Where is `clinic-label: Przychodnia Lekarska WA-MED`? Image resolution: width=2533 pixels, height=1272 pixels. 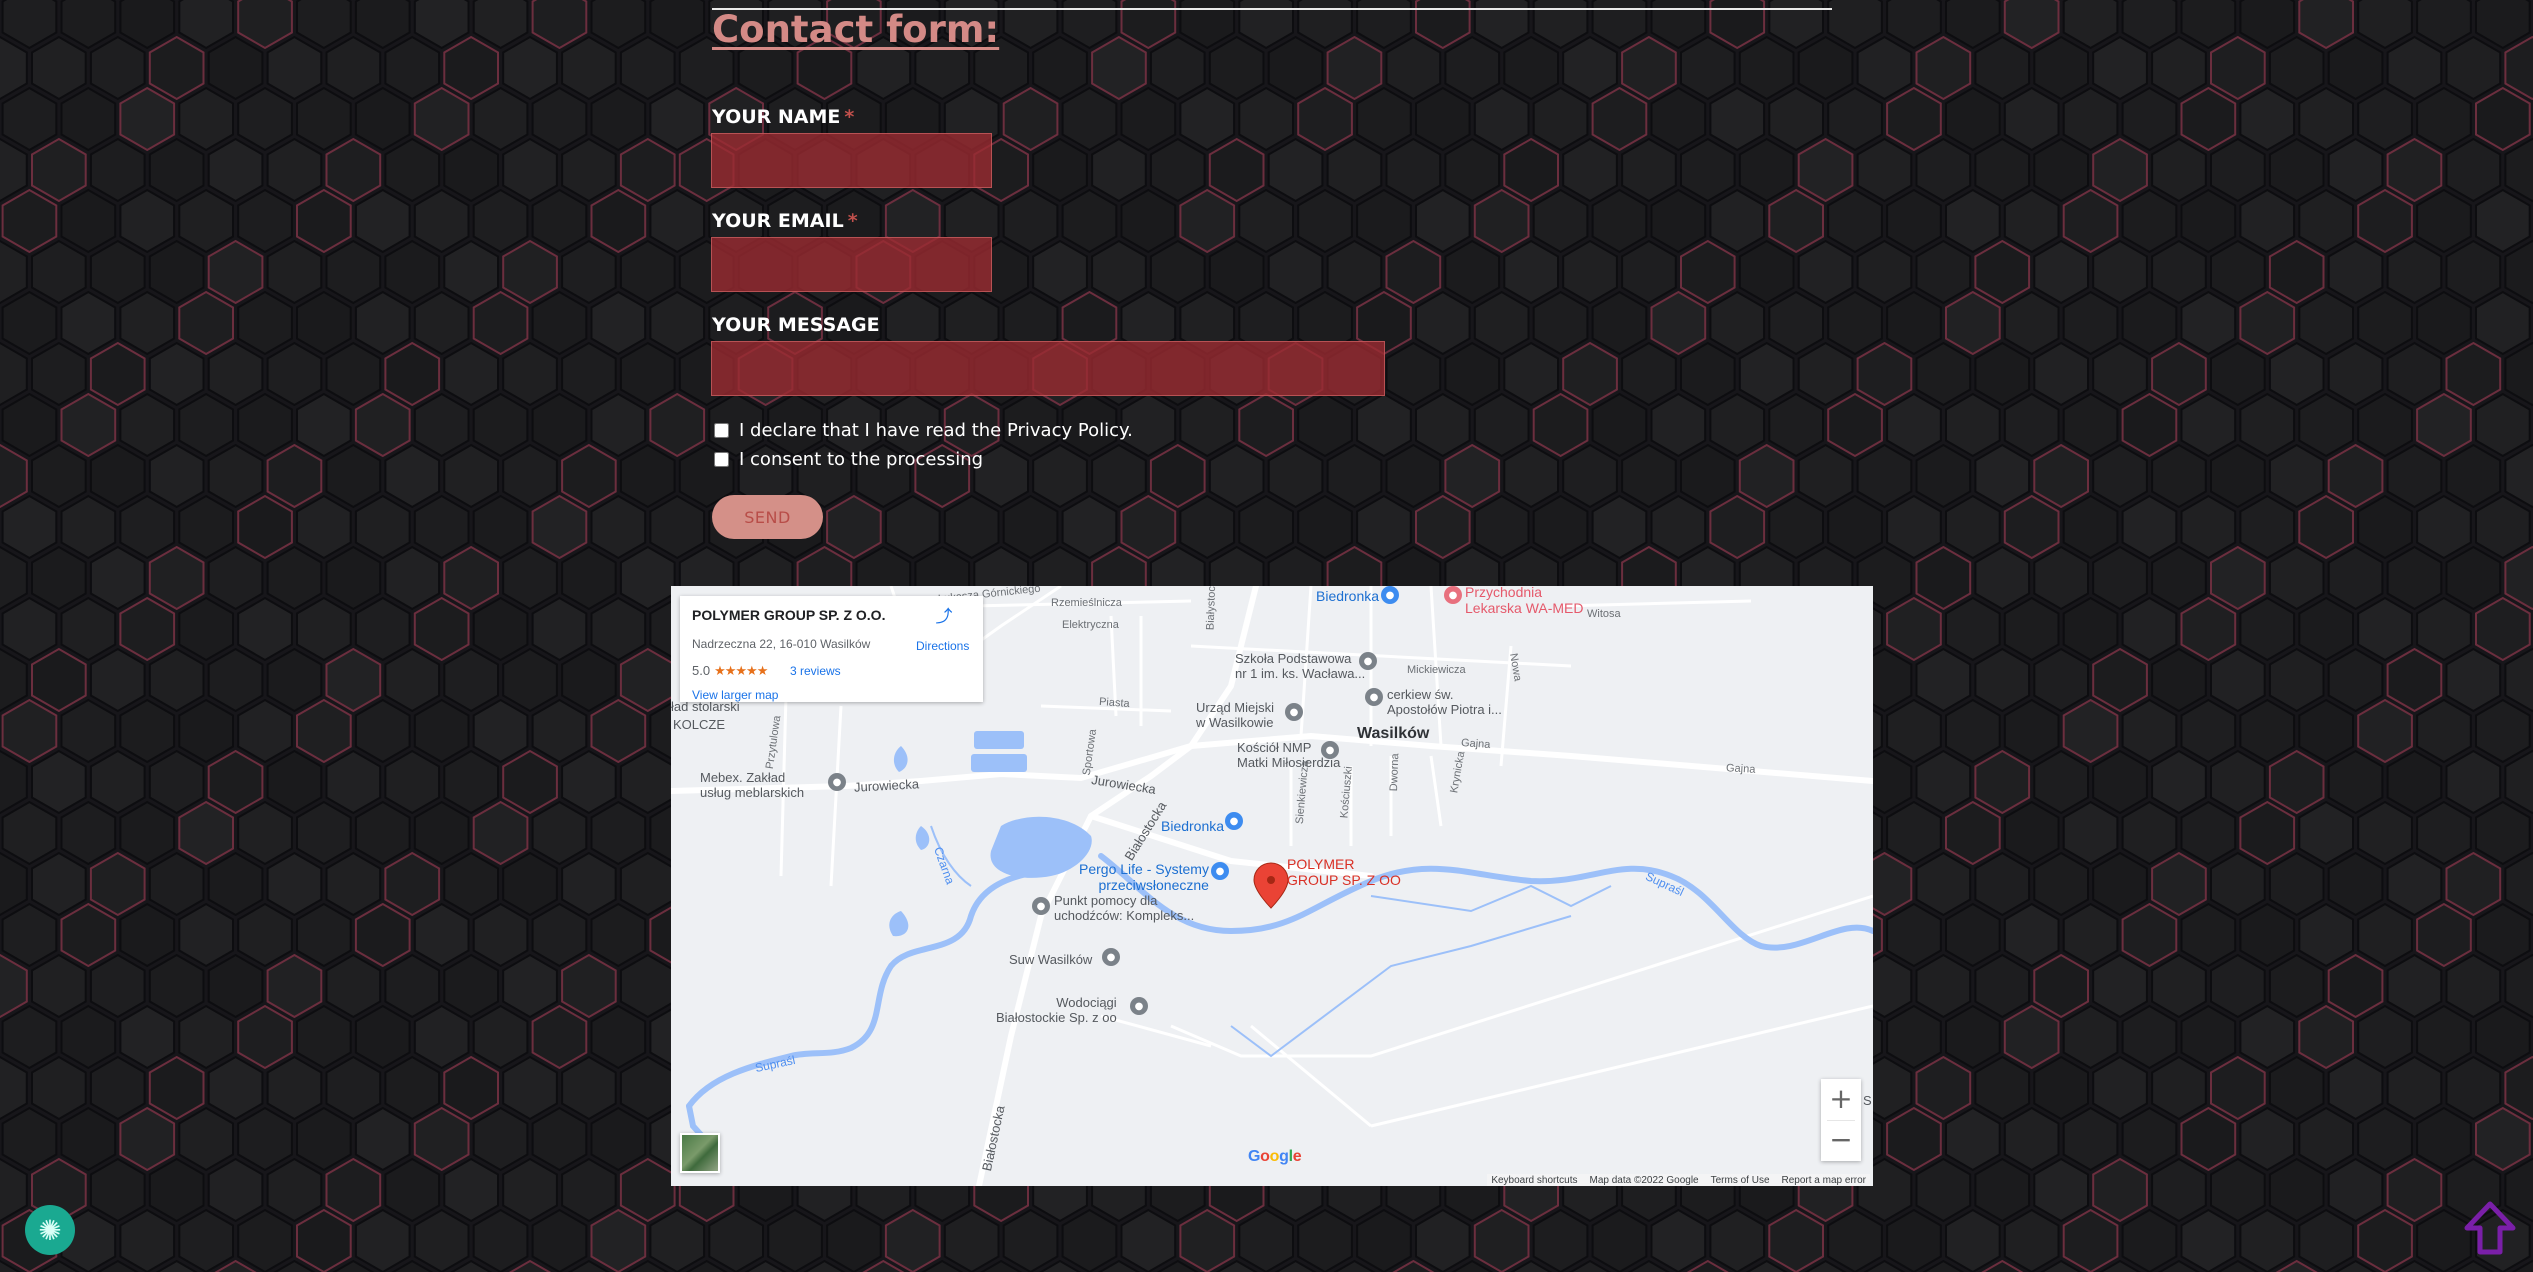 clinic-label: Przychodnia Lekarska WA-MED is located at coordinates (1524, 601).